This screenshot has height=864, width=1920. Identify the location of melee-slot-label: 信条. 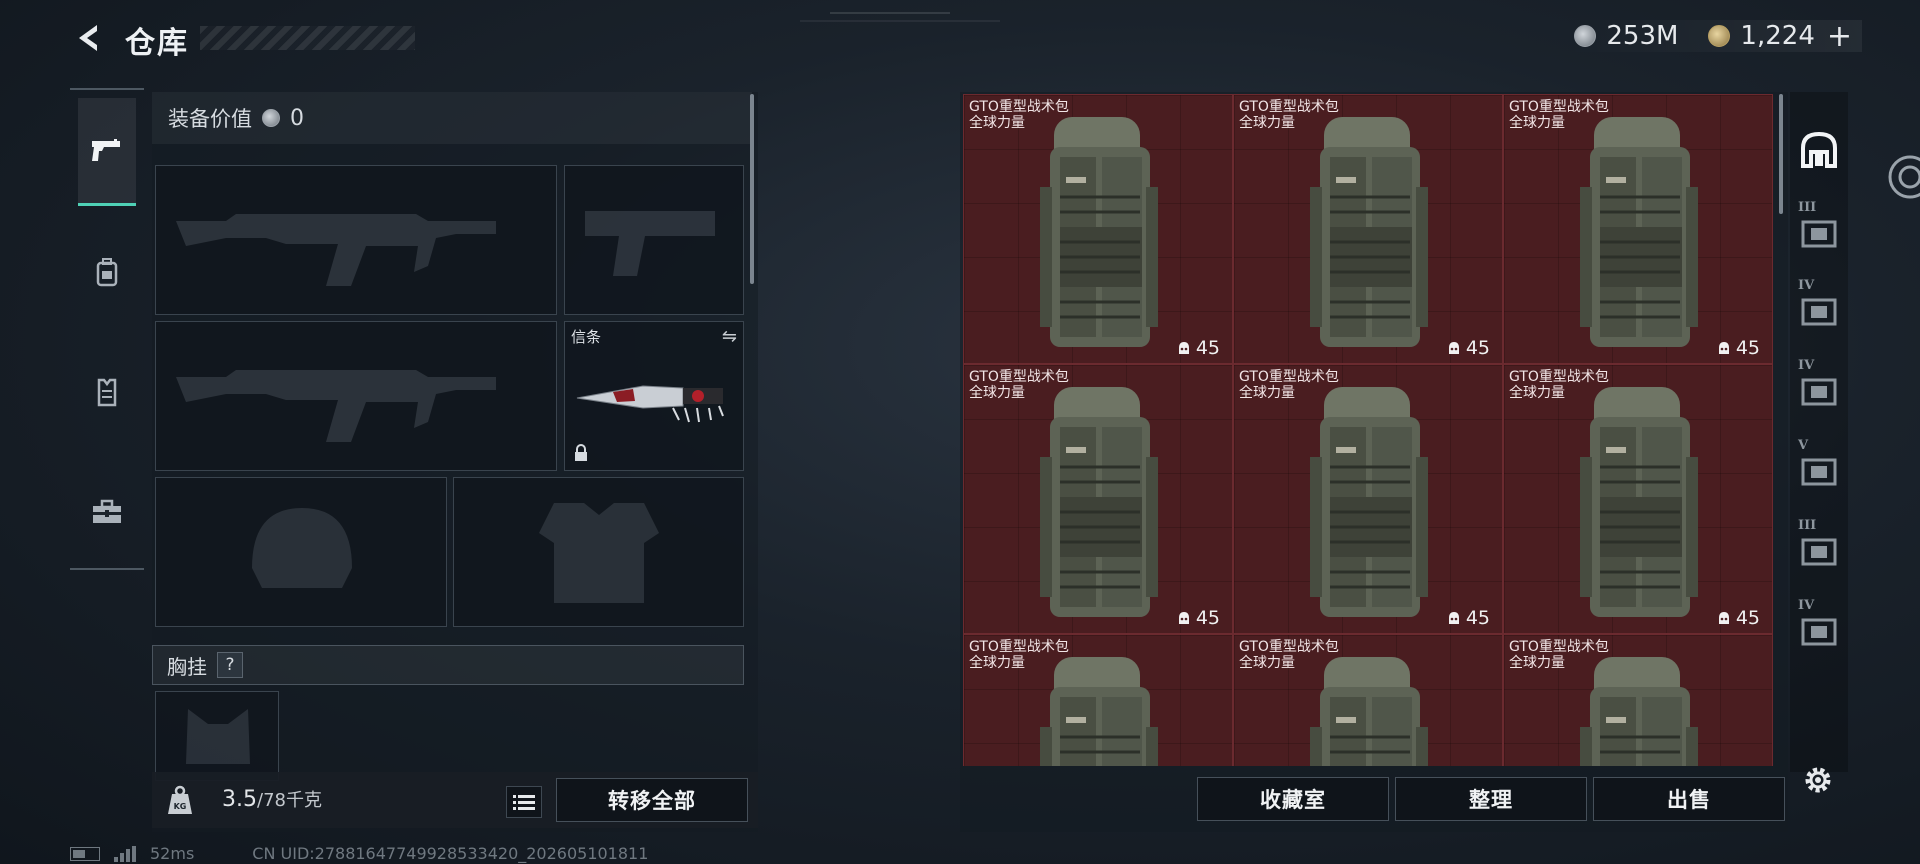
(586, 337).